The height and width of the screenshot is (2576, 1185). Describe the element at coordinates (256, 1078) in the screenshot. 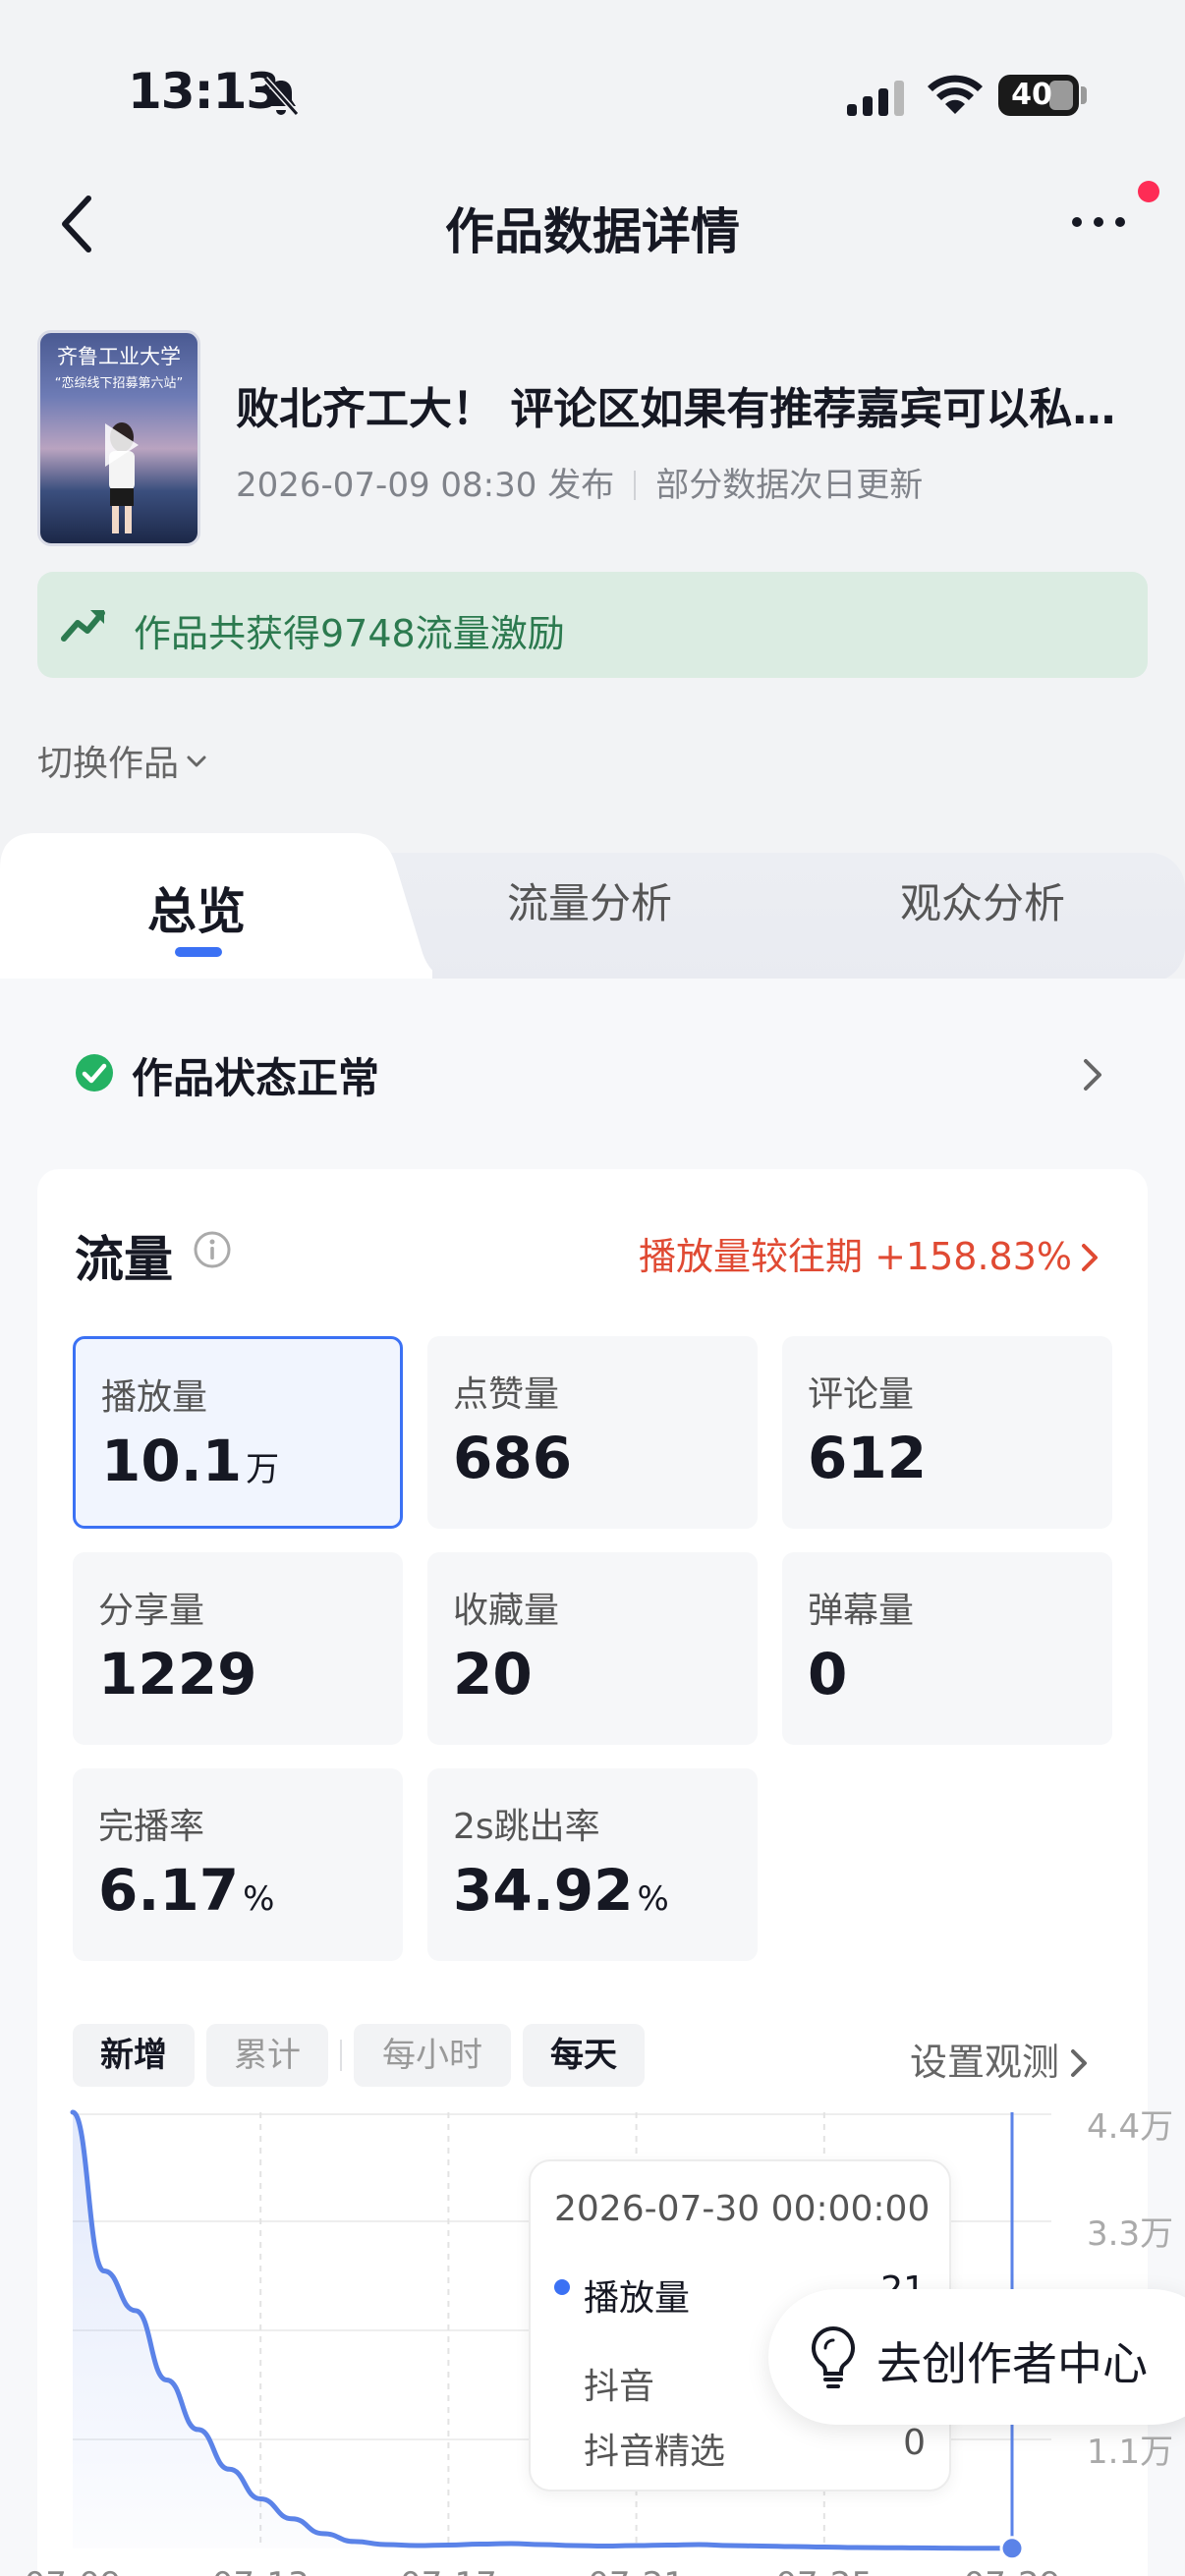

I see `work-status-label: 作品状态正常` at that location.